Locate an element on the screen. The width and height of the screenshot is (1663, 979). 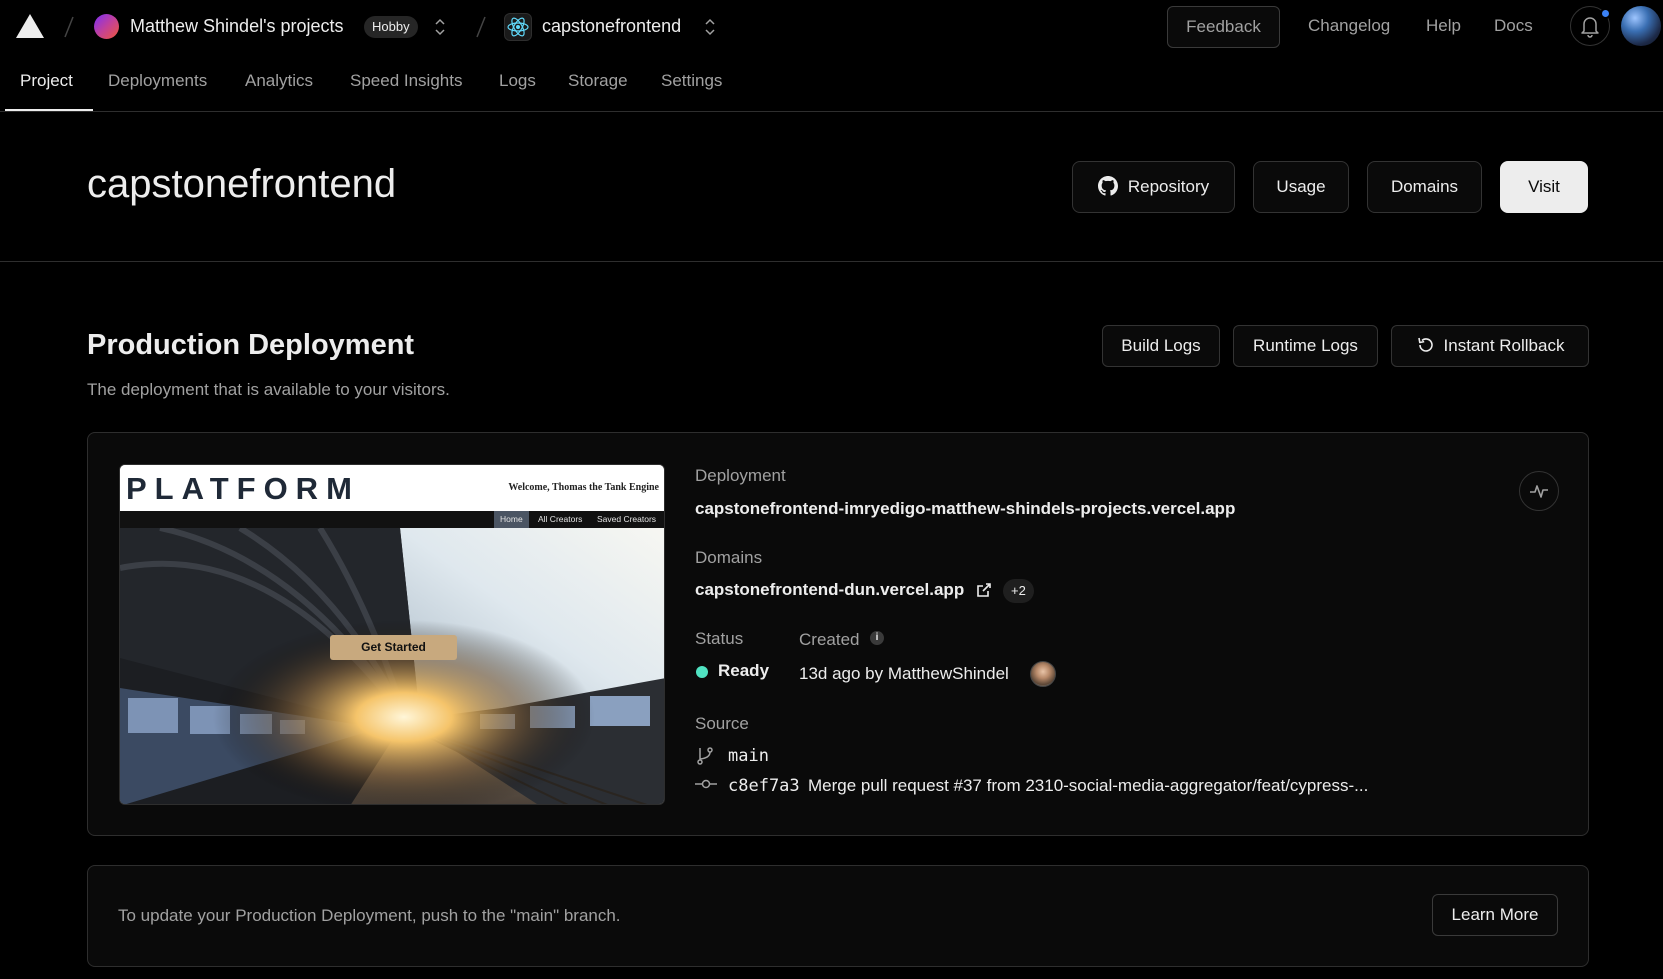
deployment-label: Deployment is located at coordinates (740, 475).